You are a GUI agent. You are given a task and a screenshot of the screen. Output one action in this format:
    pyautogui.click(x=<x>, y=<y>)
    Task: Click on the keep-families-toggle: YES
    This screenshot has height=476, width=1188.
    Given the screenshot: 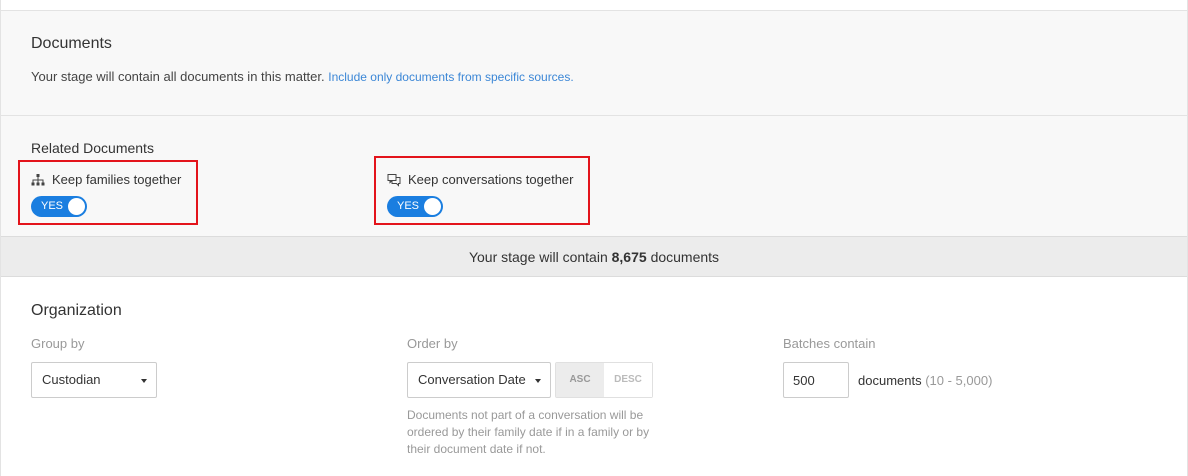 What is the action you would take?
    pyautogui.click(x=59, y=206)
    